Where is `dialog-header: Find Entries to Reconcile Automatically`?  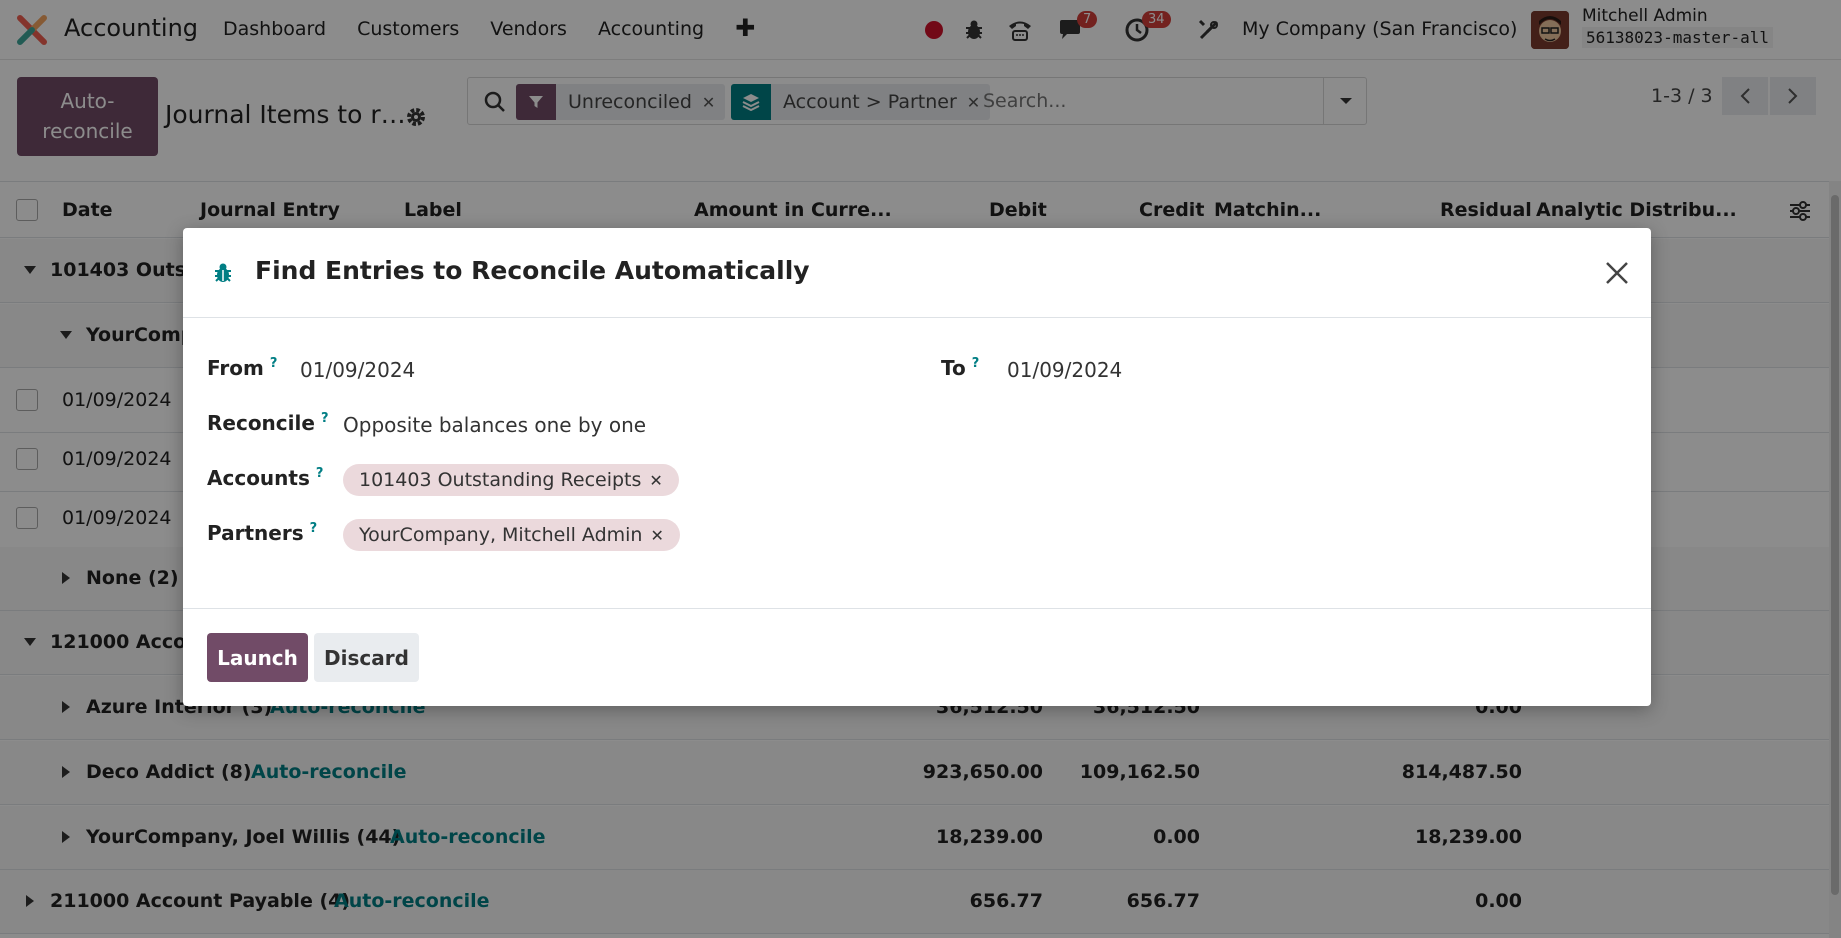 dialog-header: Find Entries to Reconcile Automatically is located at coordinates (917, 273).